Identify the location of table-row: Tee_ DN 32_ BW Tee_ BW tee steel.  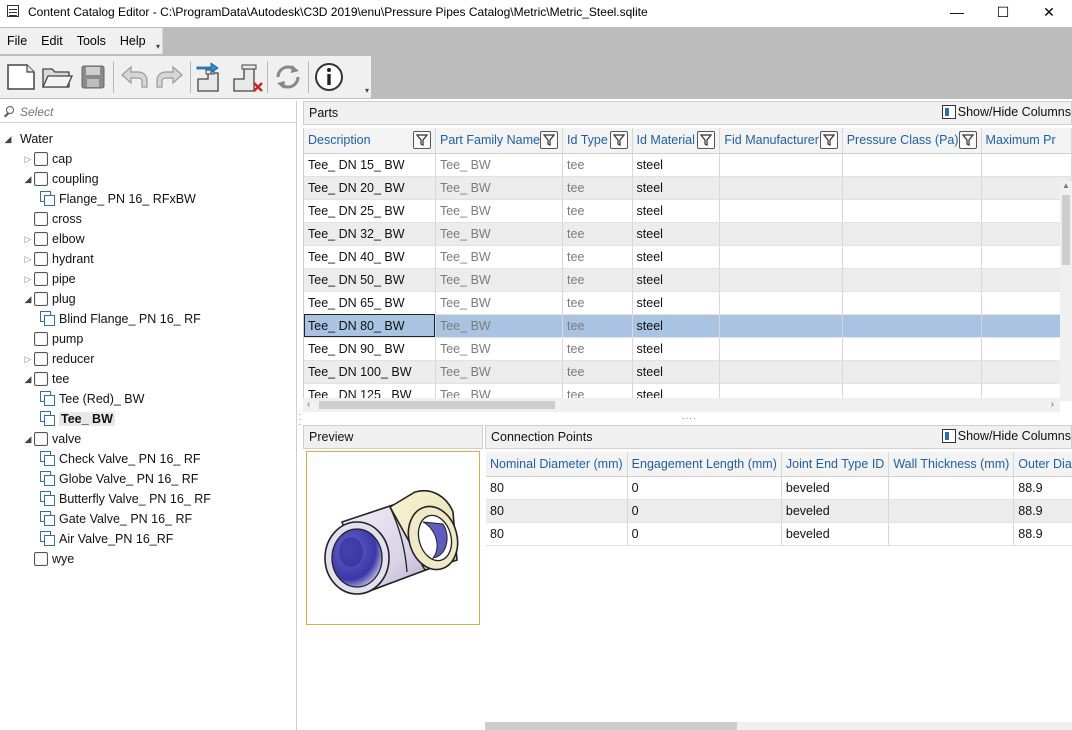
(688, 234).